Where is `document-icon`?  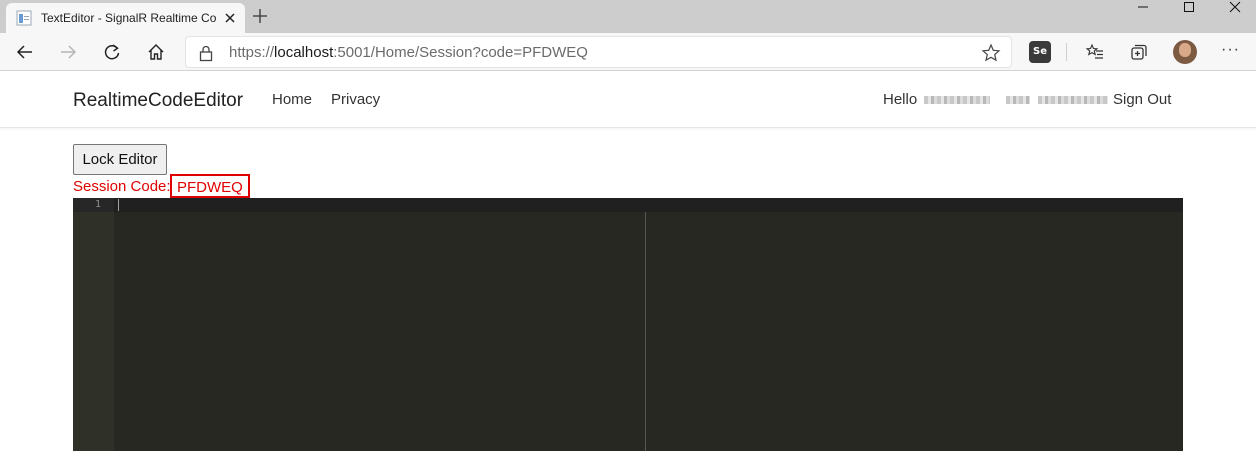
document-icon is located at coordinates (24, 18).